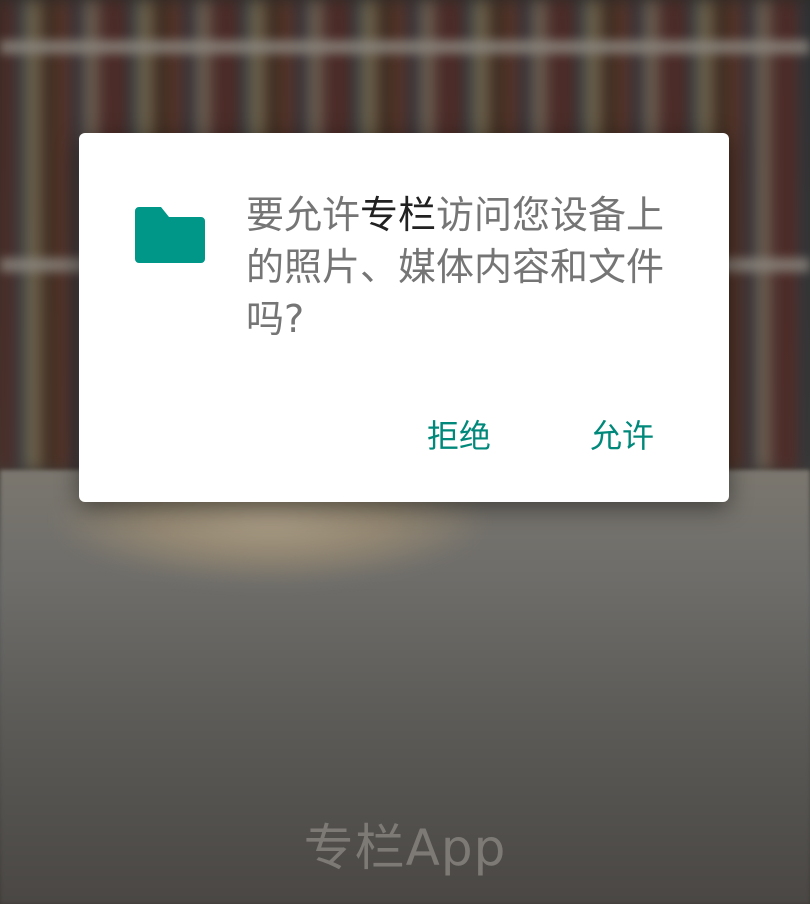 The image size is (810, 904). I want to click on permission-message: 要允许专栏访问您设备上的照片、媒体内容和文件吗?, so click(456, 267).